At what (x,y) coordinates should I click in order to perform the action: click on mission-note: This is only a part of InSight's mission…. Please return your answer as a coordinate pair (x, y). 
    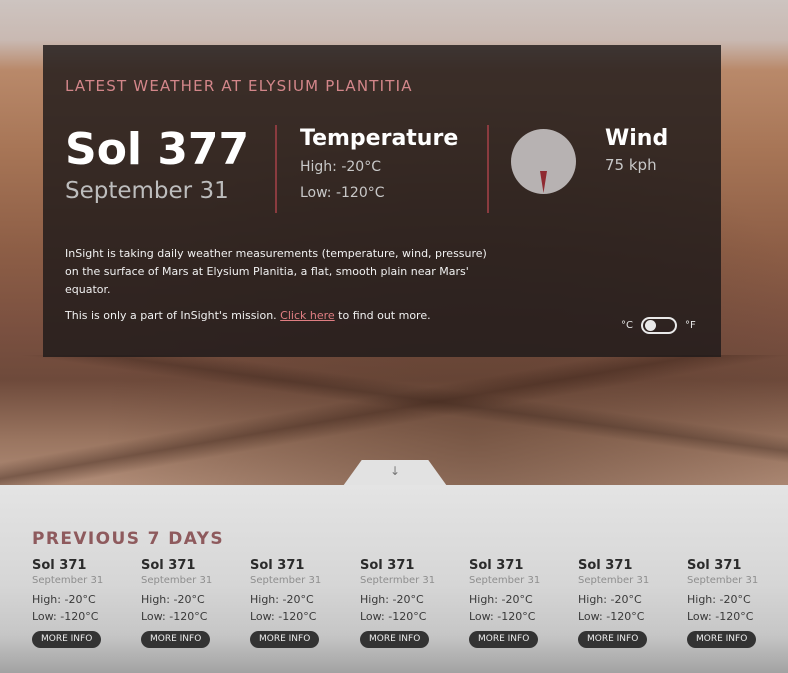
    Looking at the image, I should click on (248, 316).